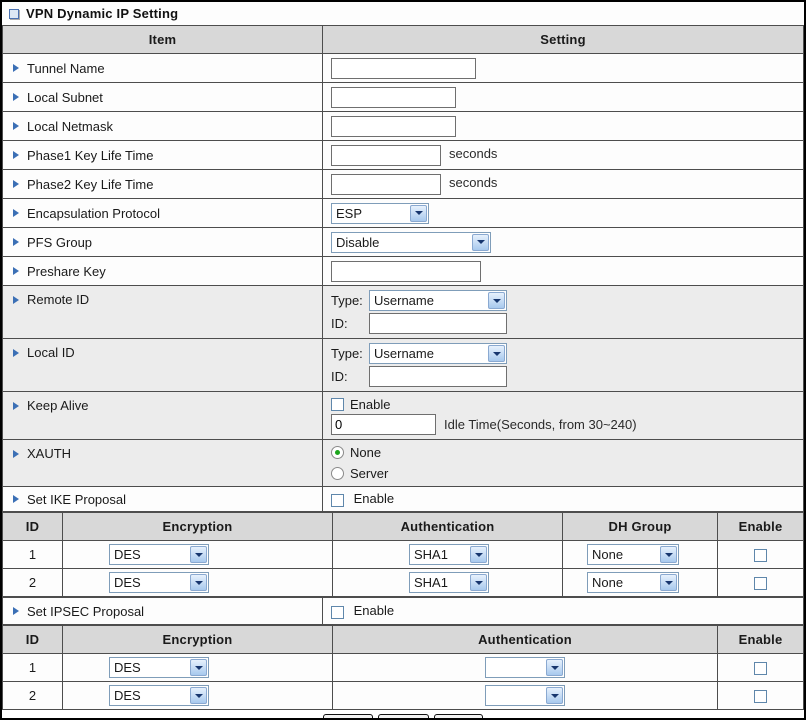 The image size is (806, 720). I want to click on local-id-type-value: Username, so click(404, 353).